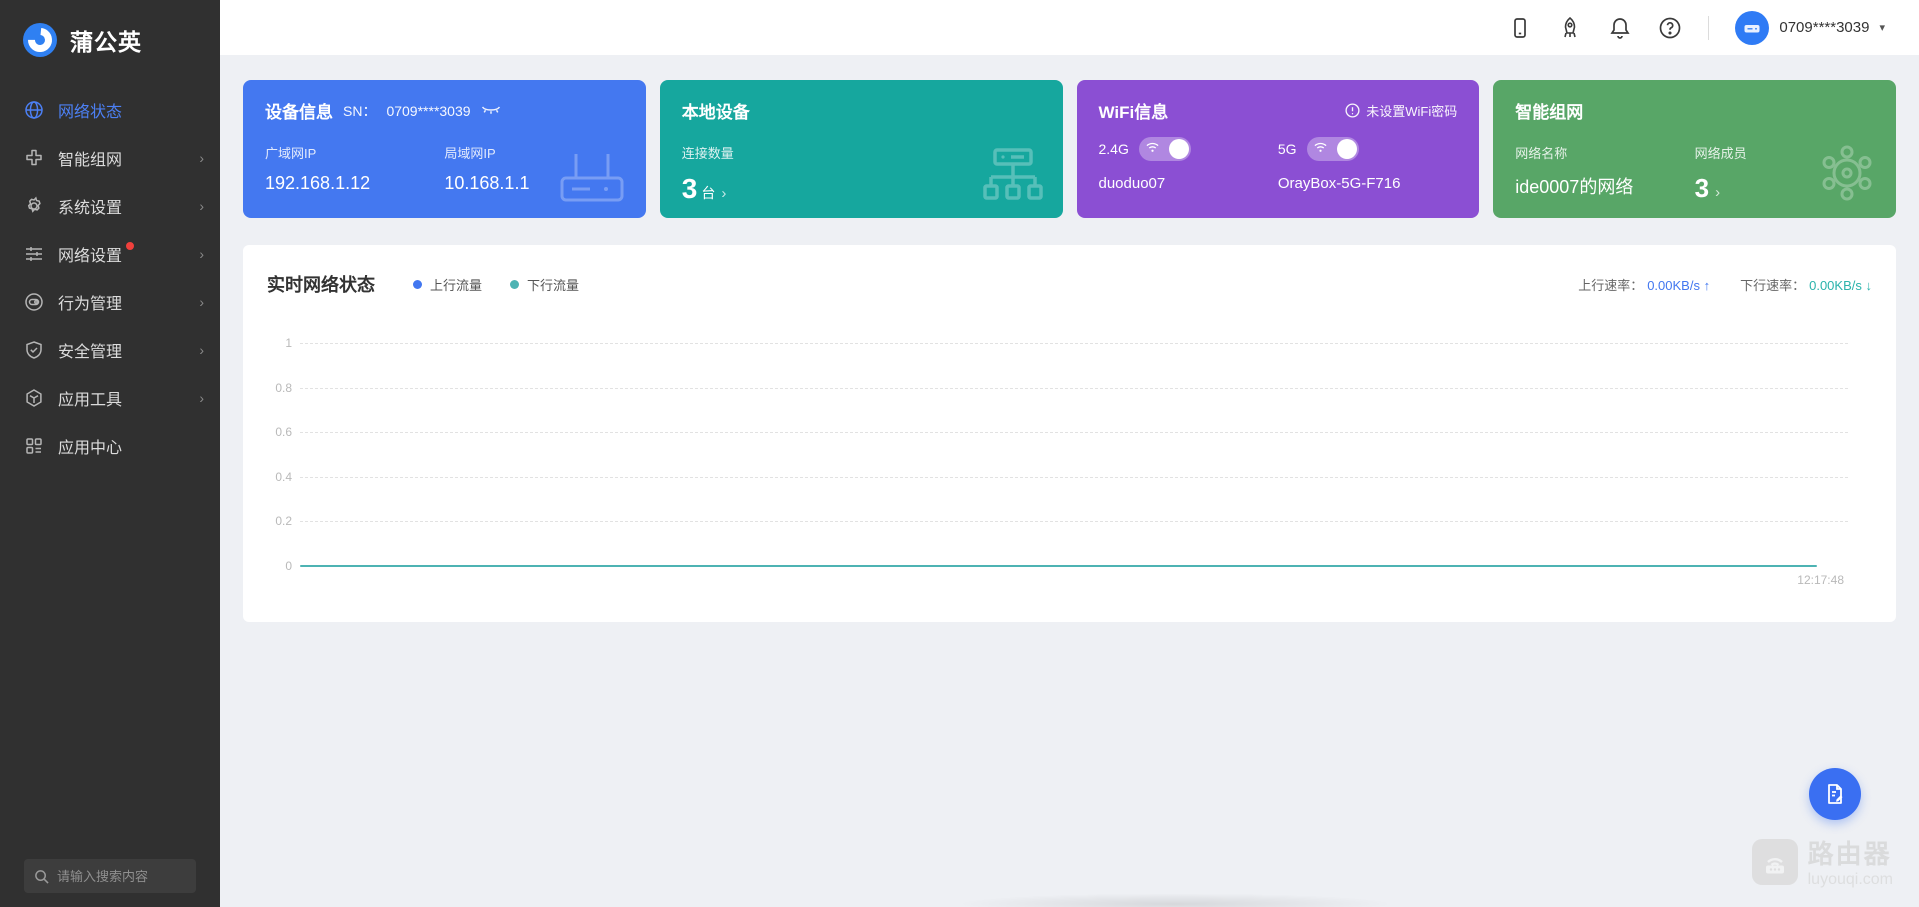 This screenshot has height=907, width=1919. I want to click on apps-grid-icon, so click(34, 446).